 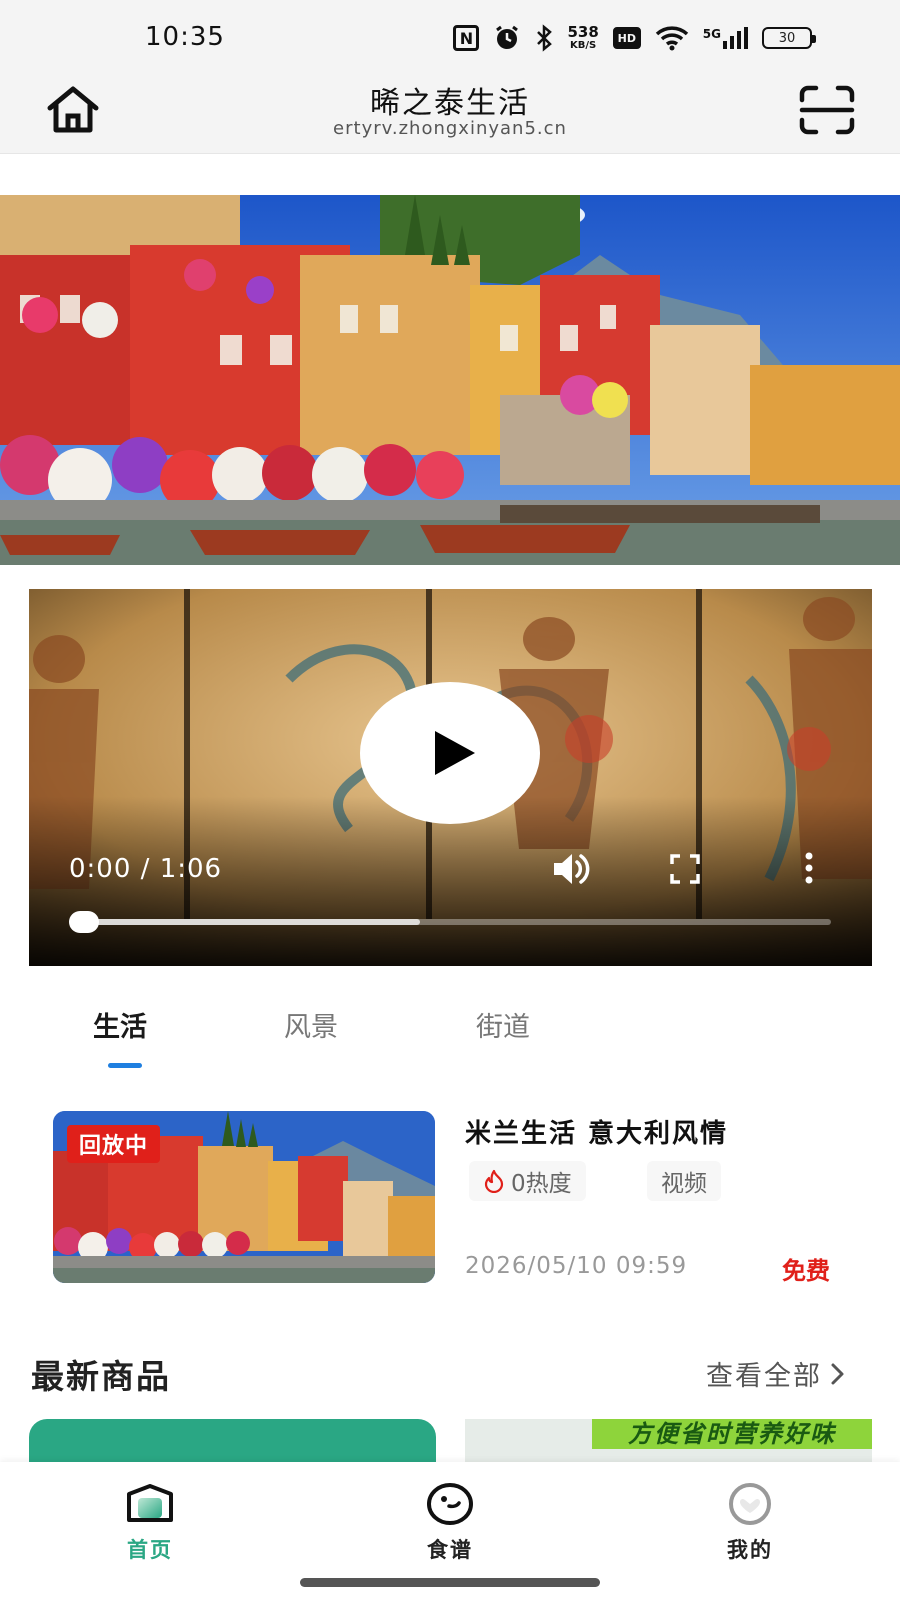 What do you see at coordinates (837, 1373) in the screenshot?
I see `chevron-right-icon` at bounding box center [837, 1373].